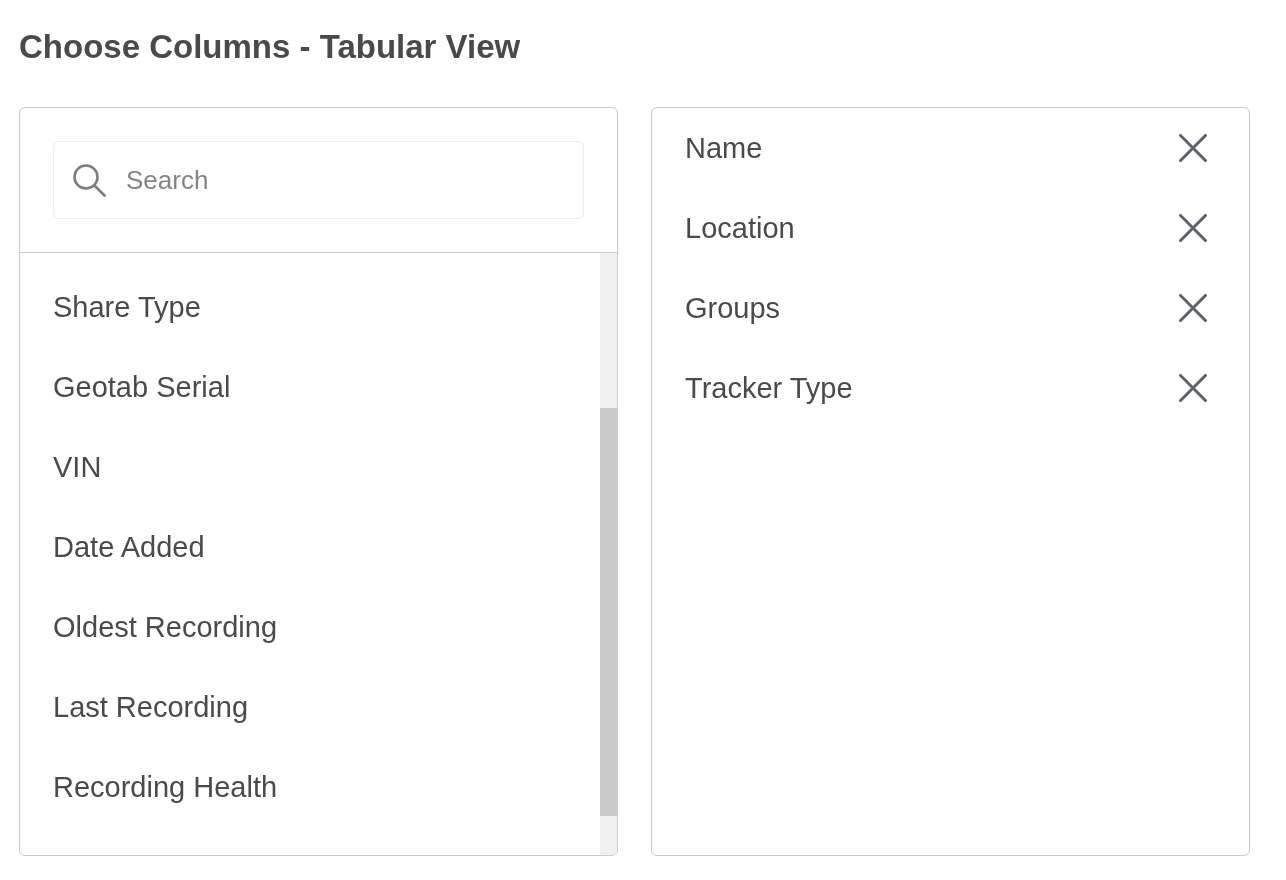 This screenshot has width=1286, height=880. What do you see at coordinates (769, 388) in the screenshot?
I see `selected-column-label: Tracker Type` at bounding box center [769, 388].